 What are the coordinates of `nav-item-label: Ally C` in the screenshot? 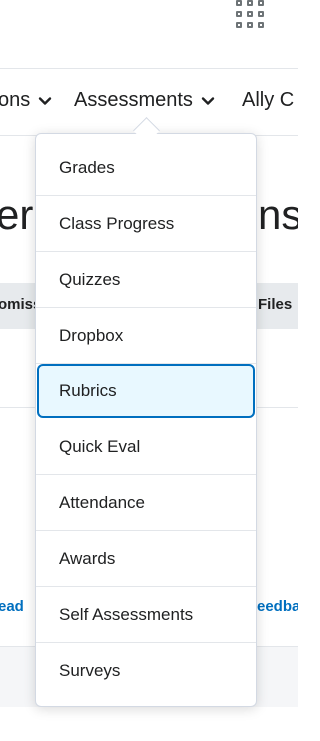 It's located at (268, 100).